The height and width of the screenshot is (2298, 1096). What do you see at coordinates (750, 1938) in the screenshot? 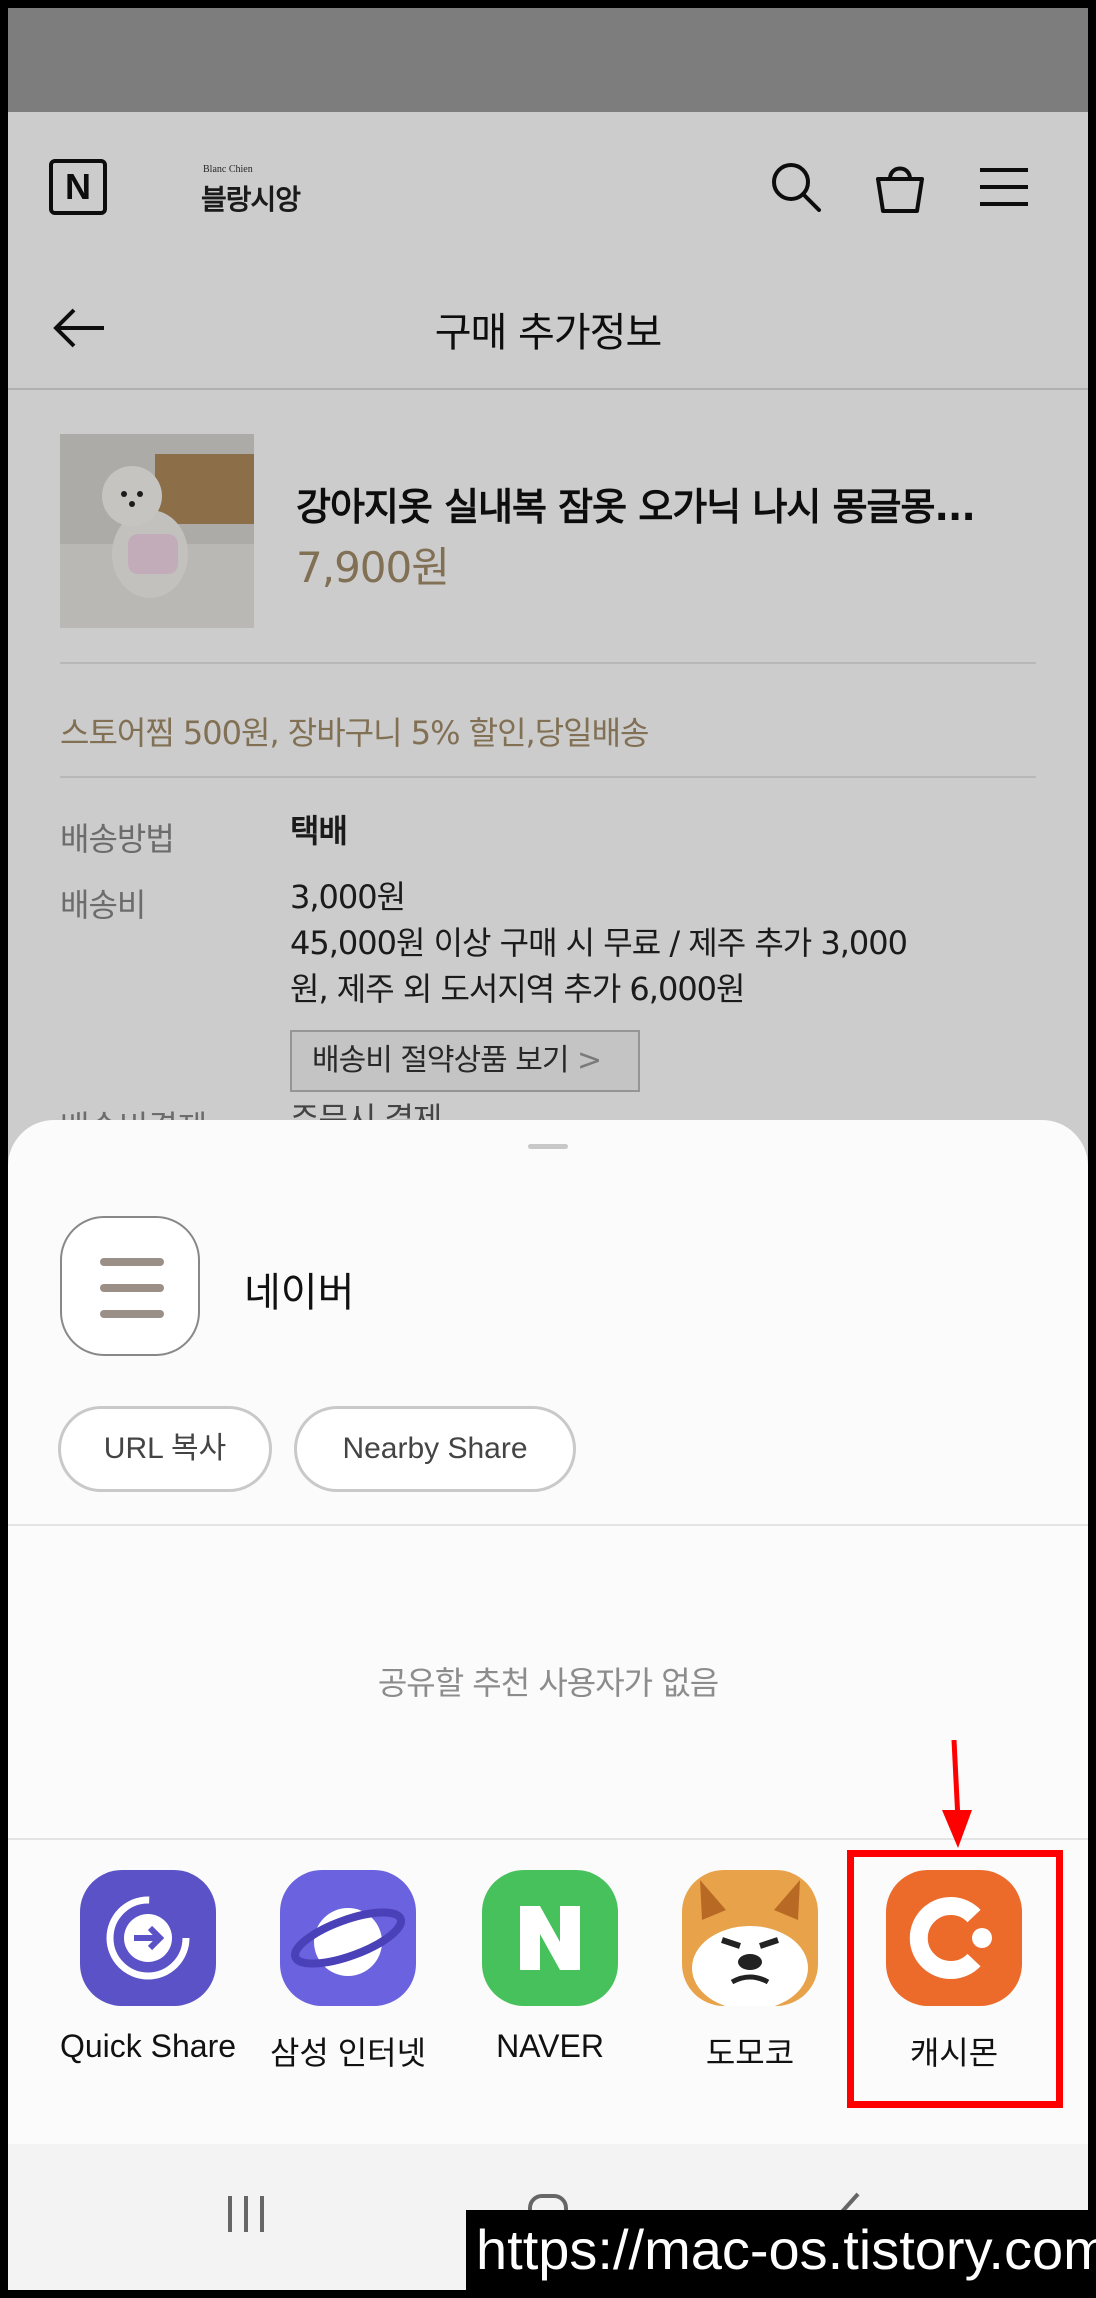
I see `domoko-icon` at bounding box center [750, 1938].